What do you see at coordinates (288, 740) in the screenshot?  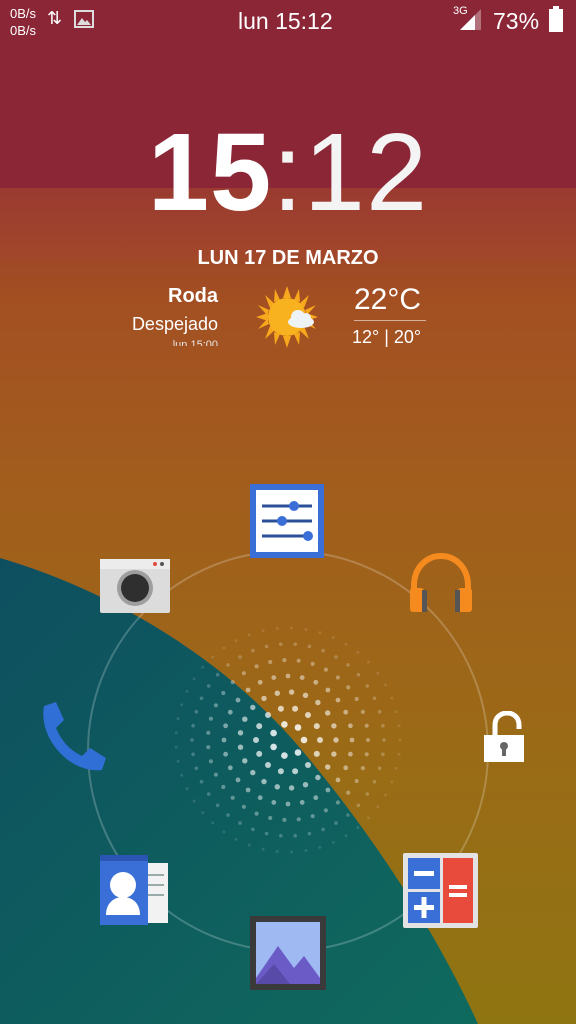 I see `ripple-dots` at bounding box center [288, 740].